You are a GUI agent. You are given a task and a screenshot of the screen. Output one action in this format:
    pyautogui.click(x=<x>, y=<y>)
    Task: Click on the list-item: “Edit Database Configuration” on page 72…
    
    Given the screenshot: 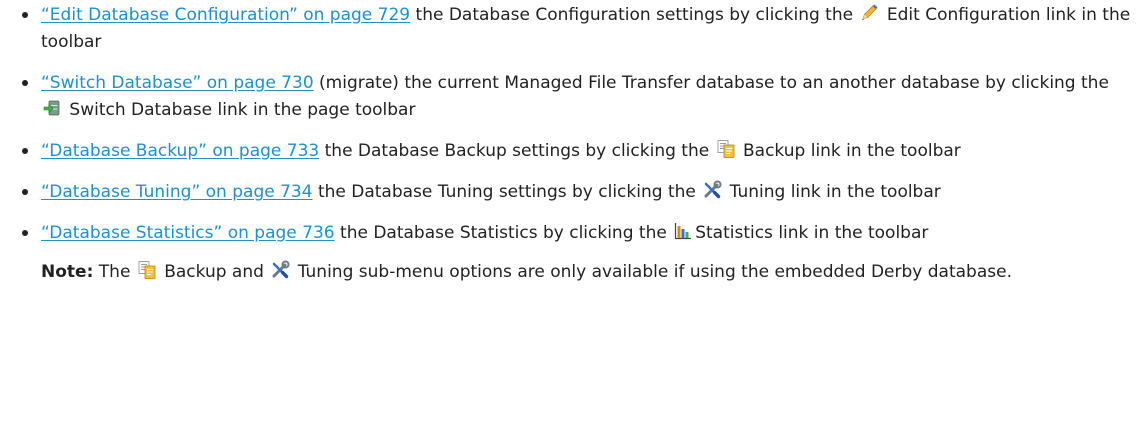 What is the action you would take?
    pyautogui.click(x=579, y=29)
    